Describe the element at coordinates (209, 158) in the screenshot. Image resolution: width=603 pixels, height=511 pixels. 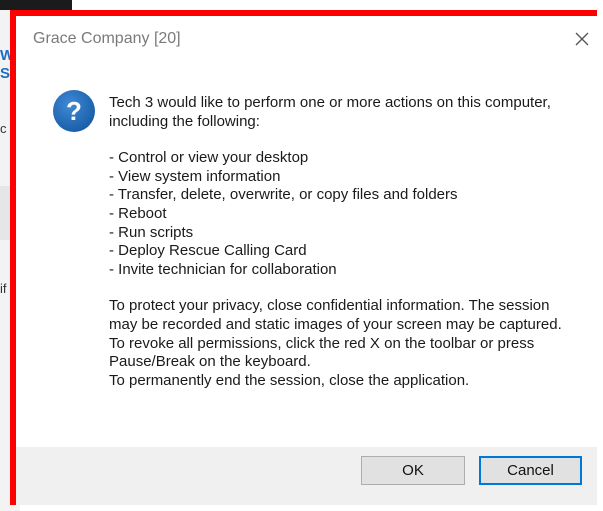
I see `action-item: - Control or view your desktop` at that location.